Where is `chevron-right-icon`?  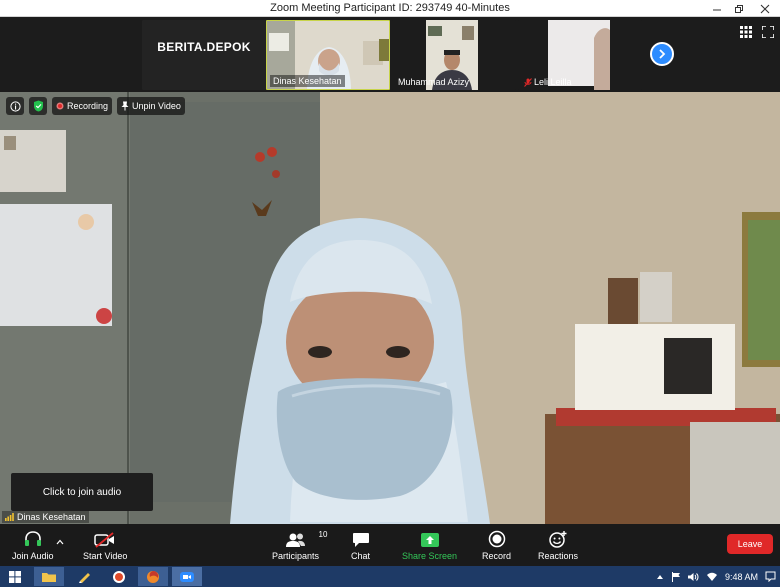
chevron-right-icon is located at coordinates (662, 54).